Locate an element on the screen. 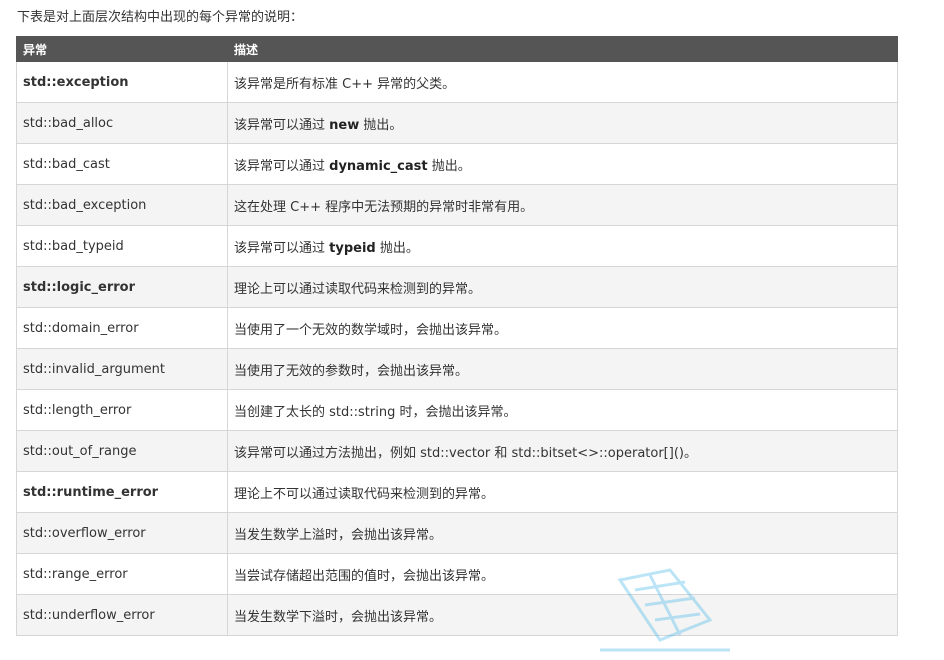 This screenshot has width=944, height=660. table-row: std::exception 该异常是所有标准 C++ 异常的父类。 is located at coordinates (457, 82).